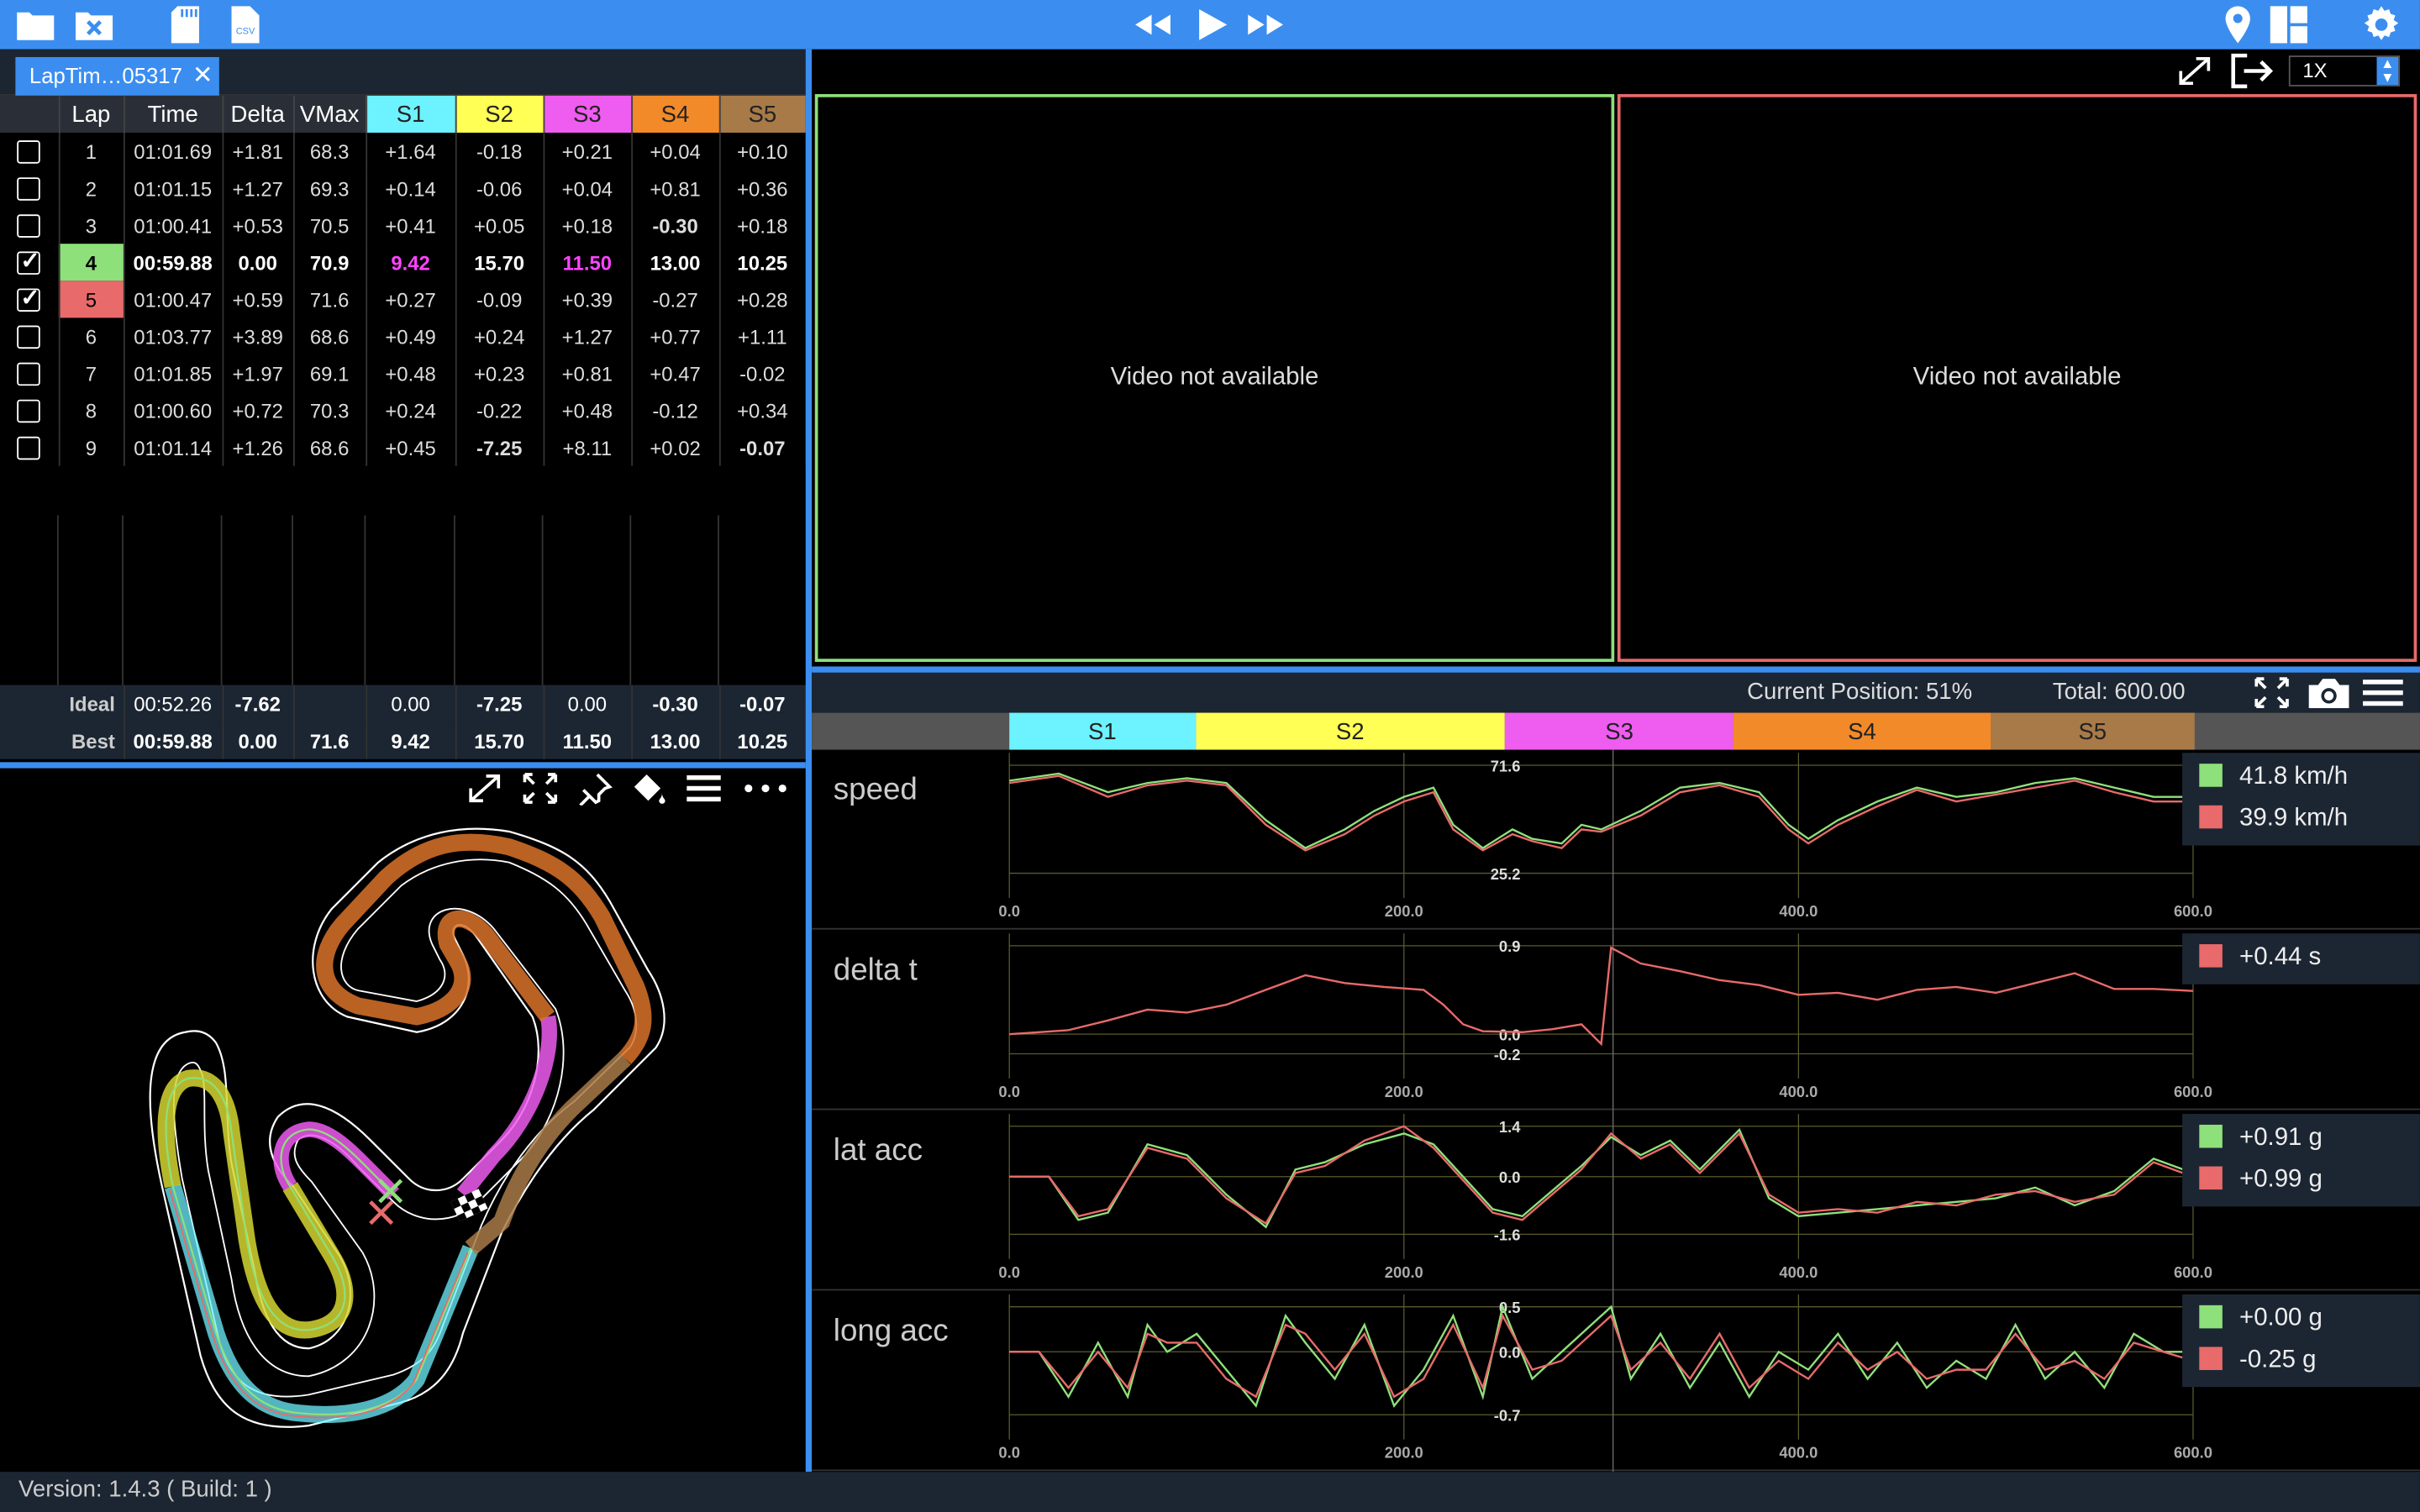  What do you see at coordinates (2329, 693) in the screenshot?
I see `camera-icon` at bounding box center [2329, 693].